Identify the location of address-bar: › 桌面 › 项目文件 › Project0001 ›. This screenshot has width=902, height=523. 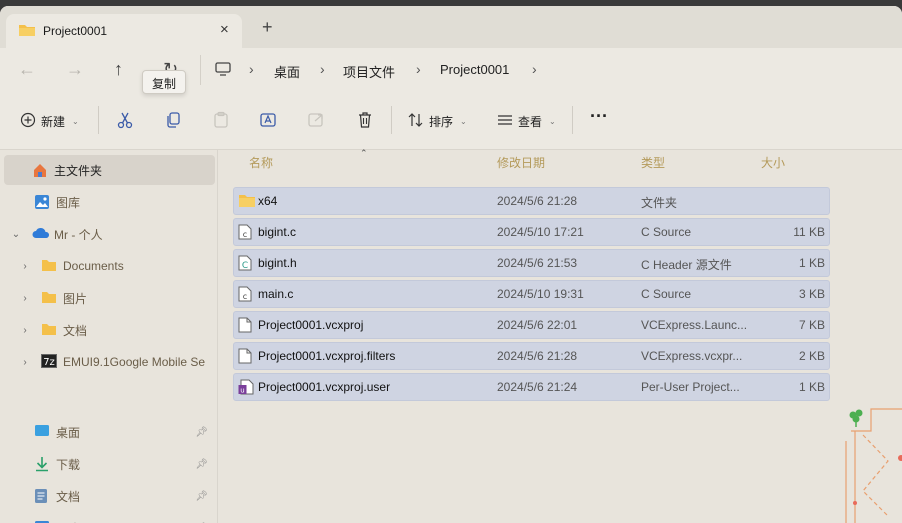
(551, 70).